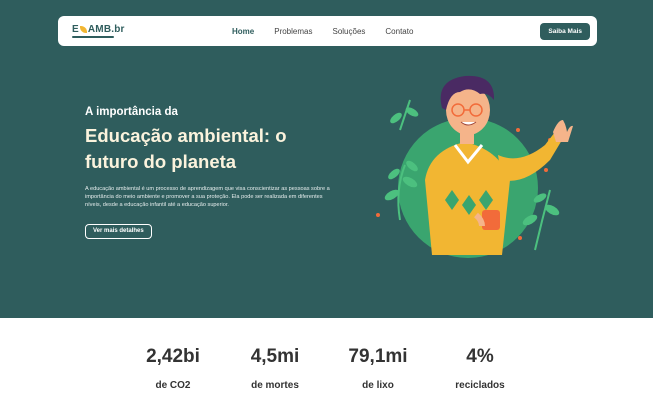 This screenshot has height=404, width=653. What do you see at coordinates (378, 356) in the screenshot?
I see `stat-value: 79,1mi` at bounding box center [378, 356].